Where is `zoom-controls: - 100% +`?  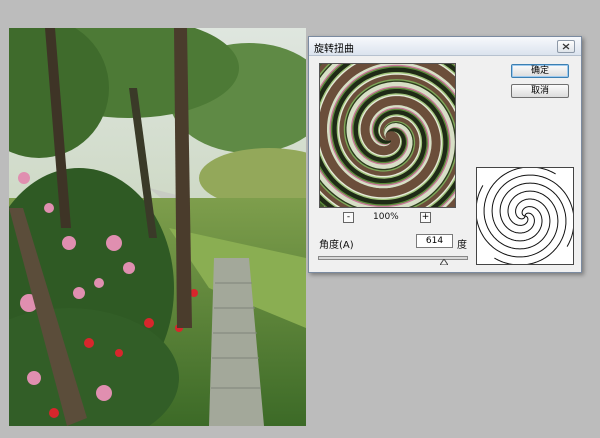
zoom-controls: - 100% + is located at coordinates (390, 218).